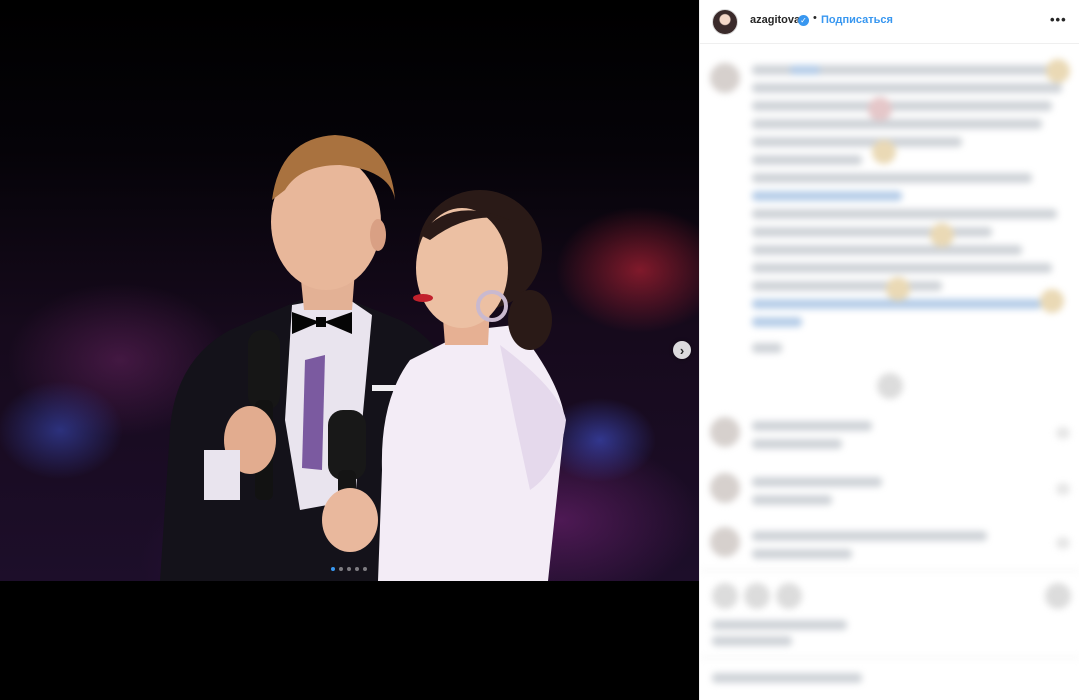  I want to click on post-header: azagitova ✓ • Подписаться •••, so click(889, 22).